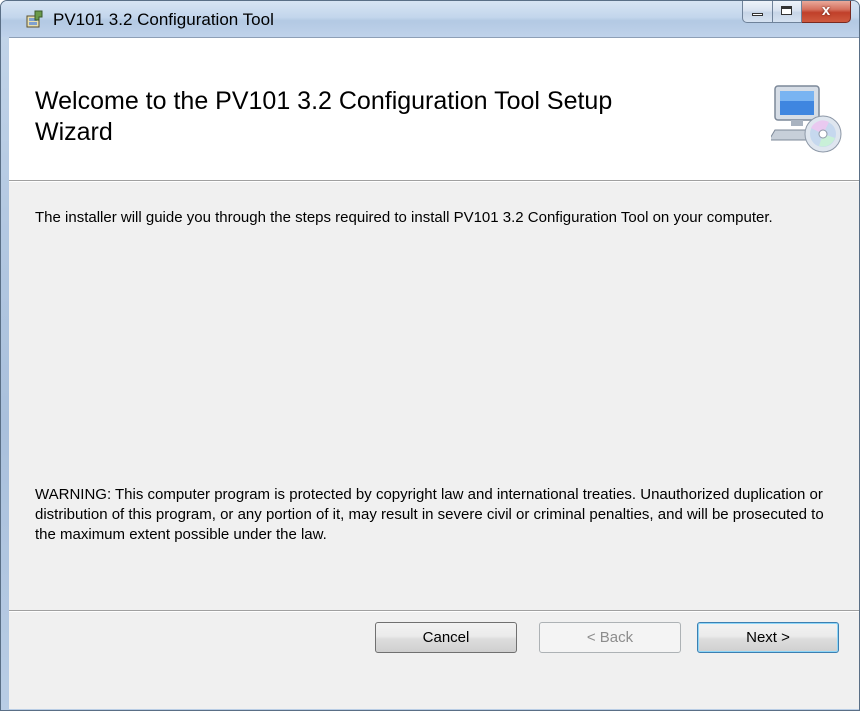 This screenshot has height=711, width=860. I want to click on close-icon: x, so click(826, 10).